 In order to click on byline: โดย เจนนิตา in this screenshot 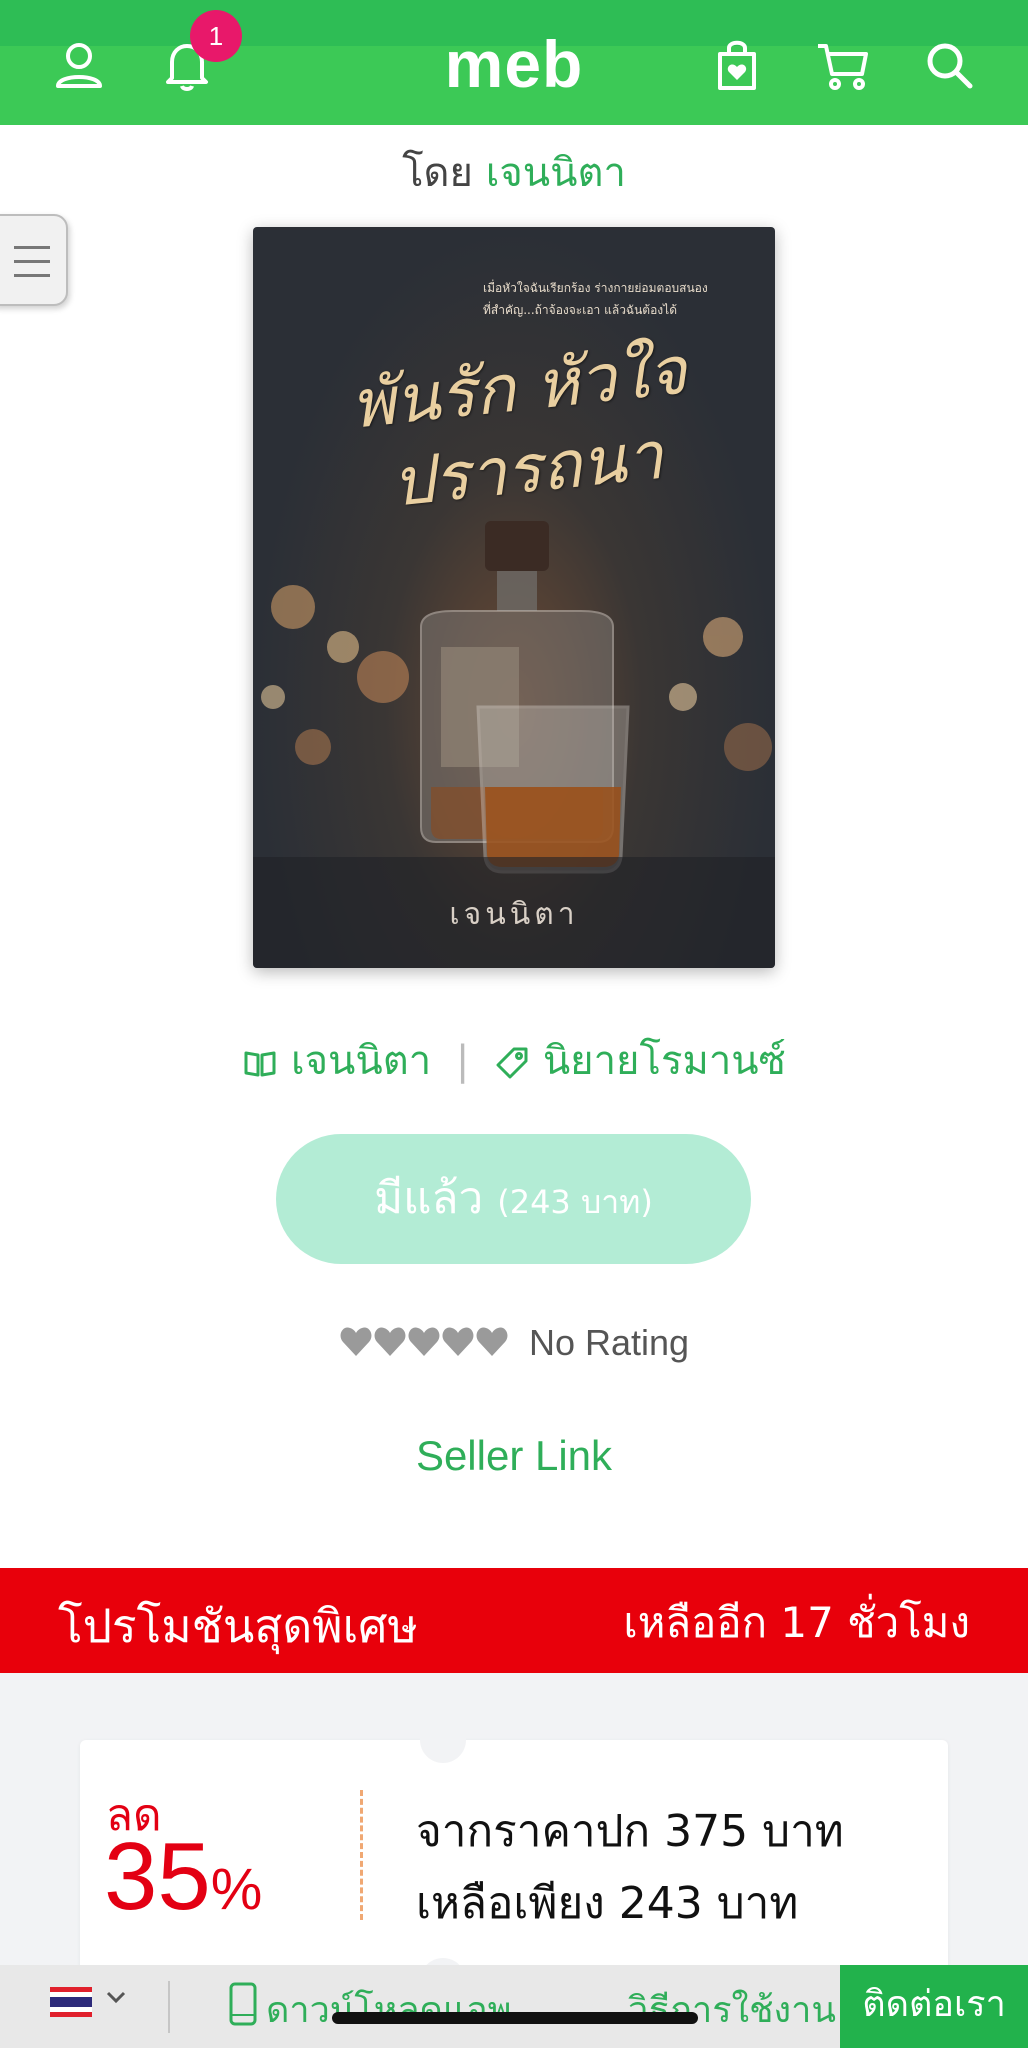, I will do `click(514, 172)`.